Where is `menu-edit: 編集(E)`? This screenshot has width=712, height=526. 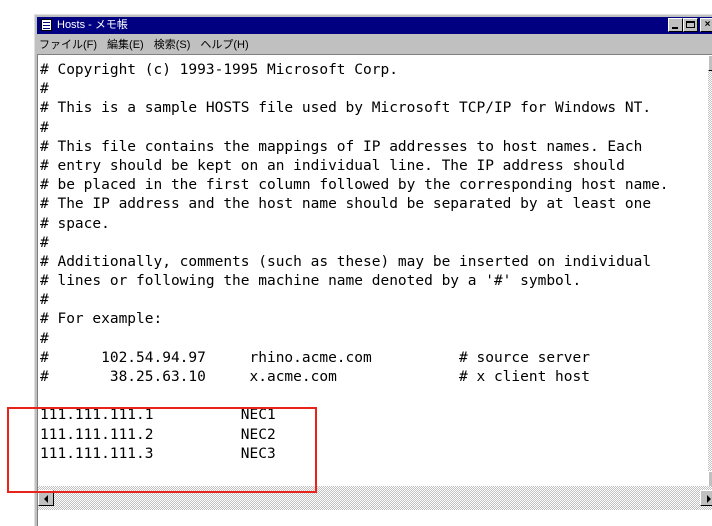
menu-edit: 編集(E) is located at coordinates (128, 44).